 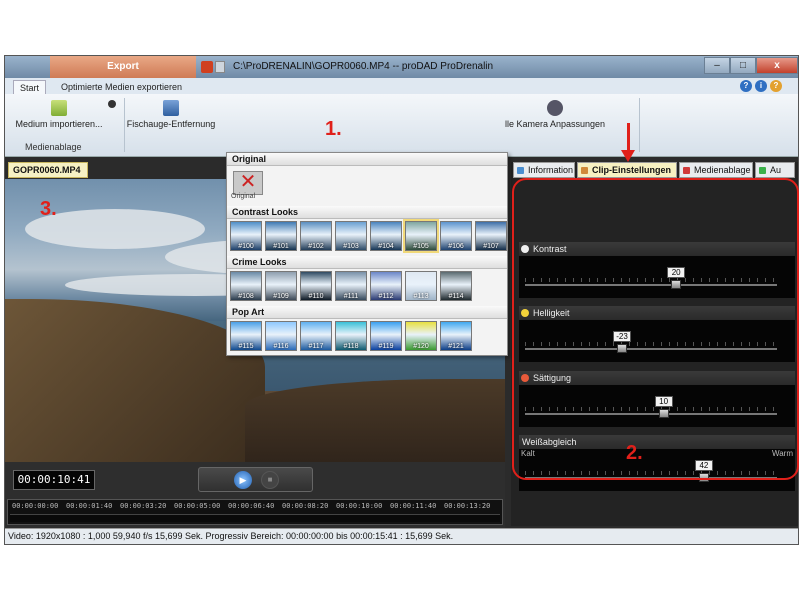 I want to click on timeline-tick-label: 00:00:05:00, so click(x=197, y=506).